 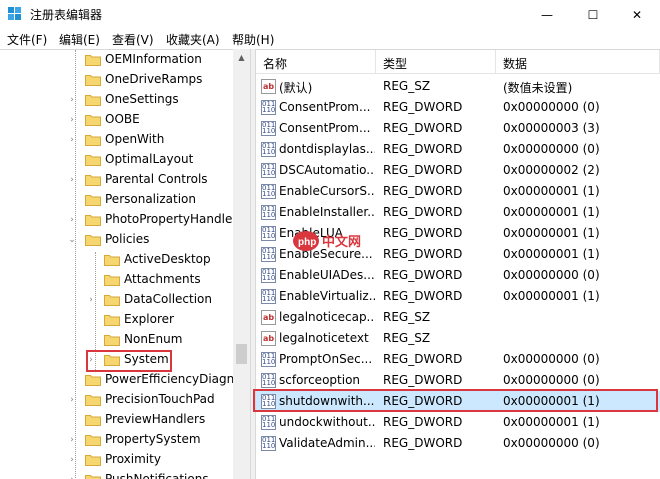 What do you see at coordinates (116, 280) in the screenshot?
I see `tree-item: Attachments` at bounding box center [116, 280].